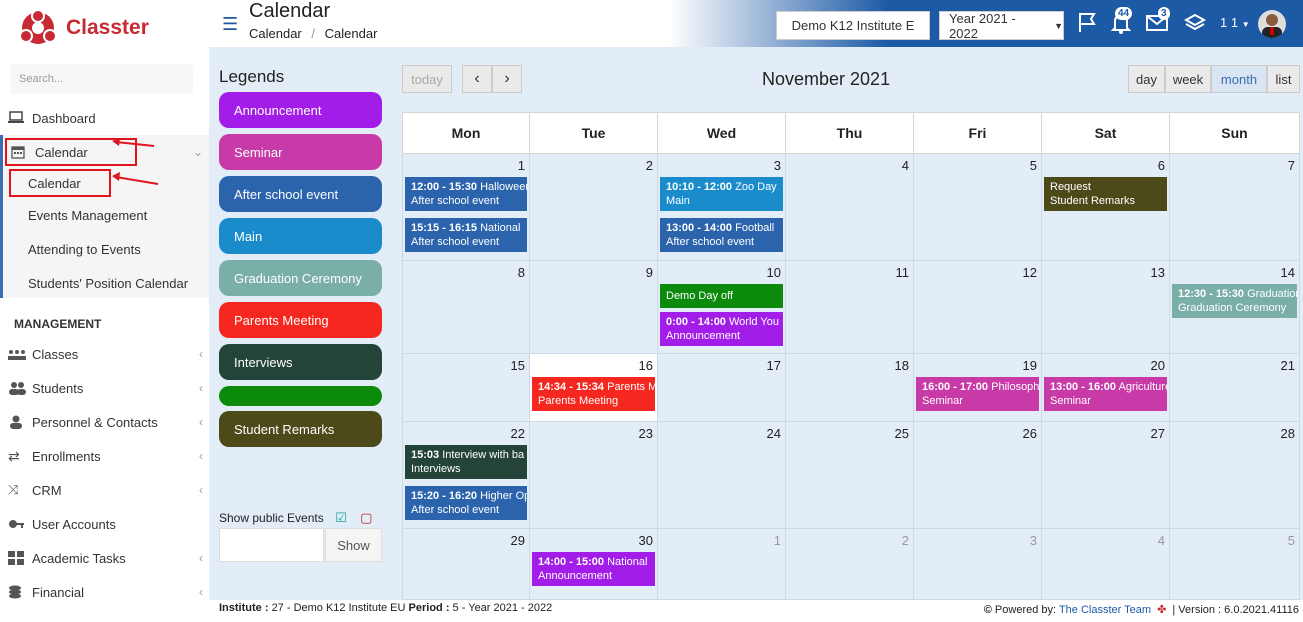  I want to click on today-button: today, so click(427, 79).